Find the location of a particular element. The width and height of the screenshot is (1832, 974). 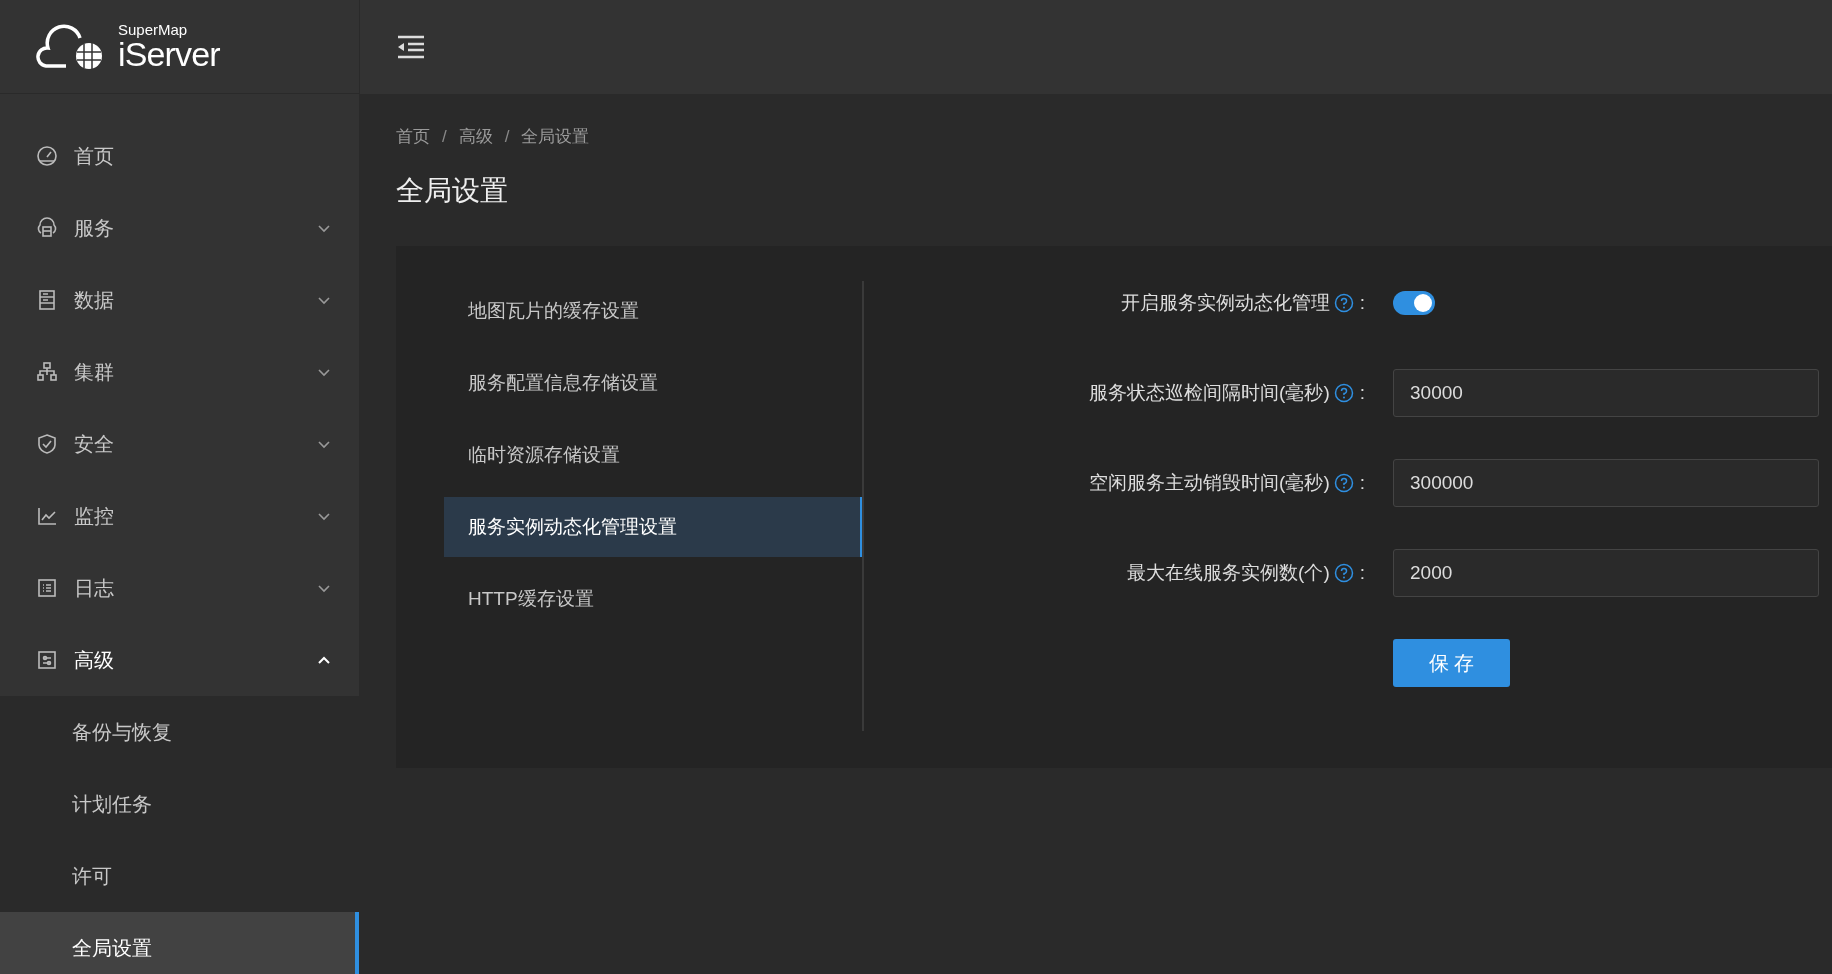

breadcrumb-link: 高级 is located at coordinates (475, 137).